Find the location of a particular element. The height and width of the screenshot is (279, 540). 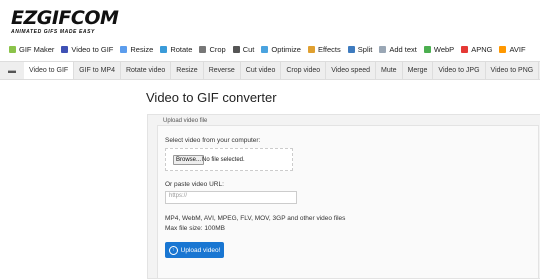

tab-cut-video: Cut video is located at coordinates (261, 70).